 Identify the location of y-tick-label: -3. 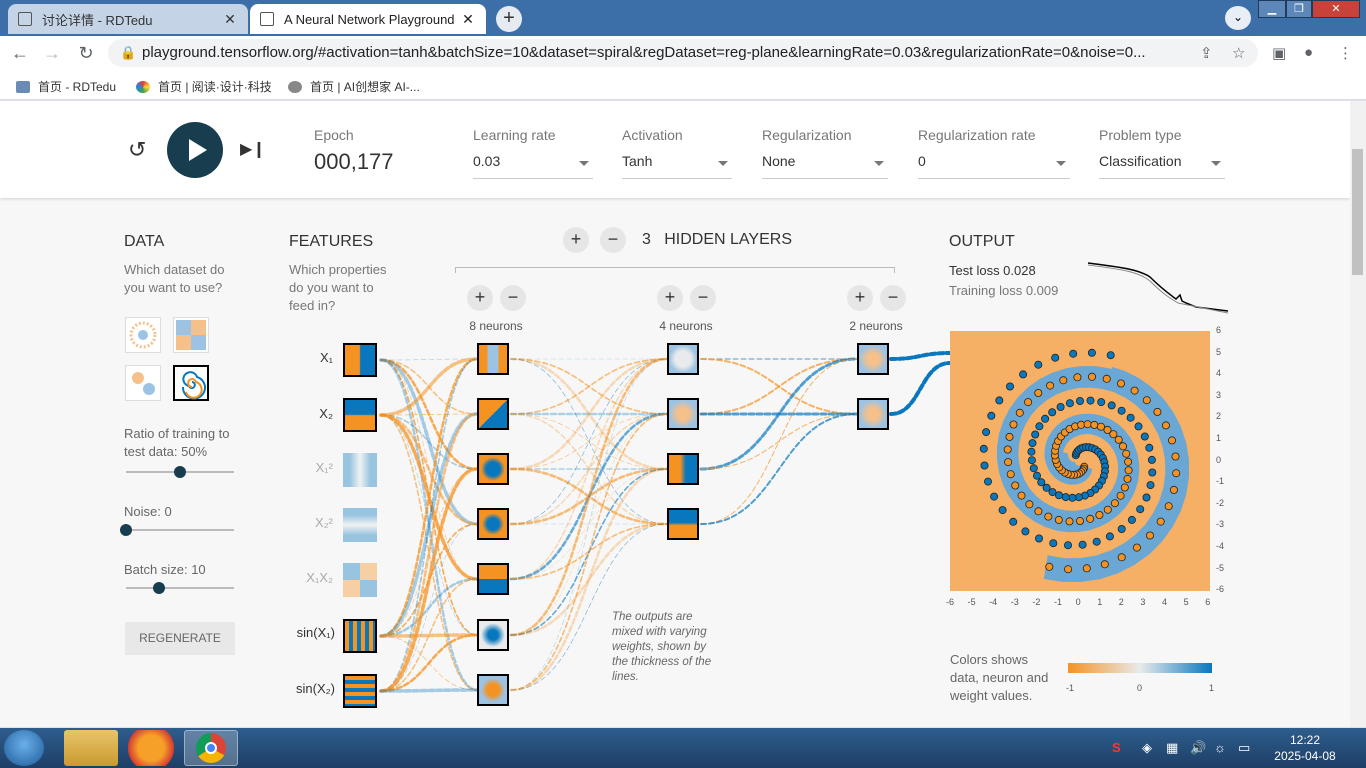
(1220, 524).